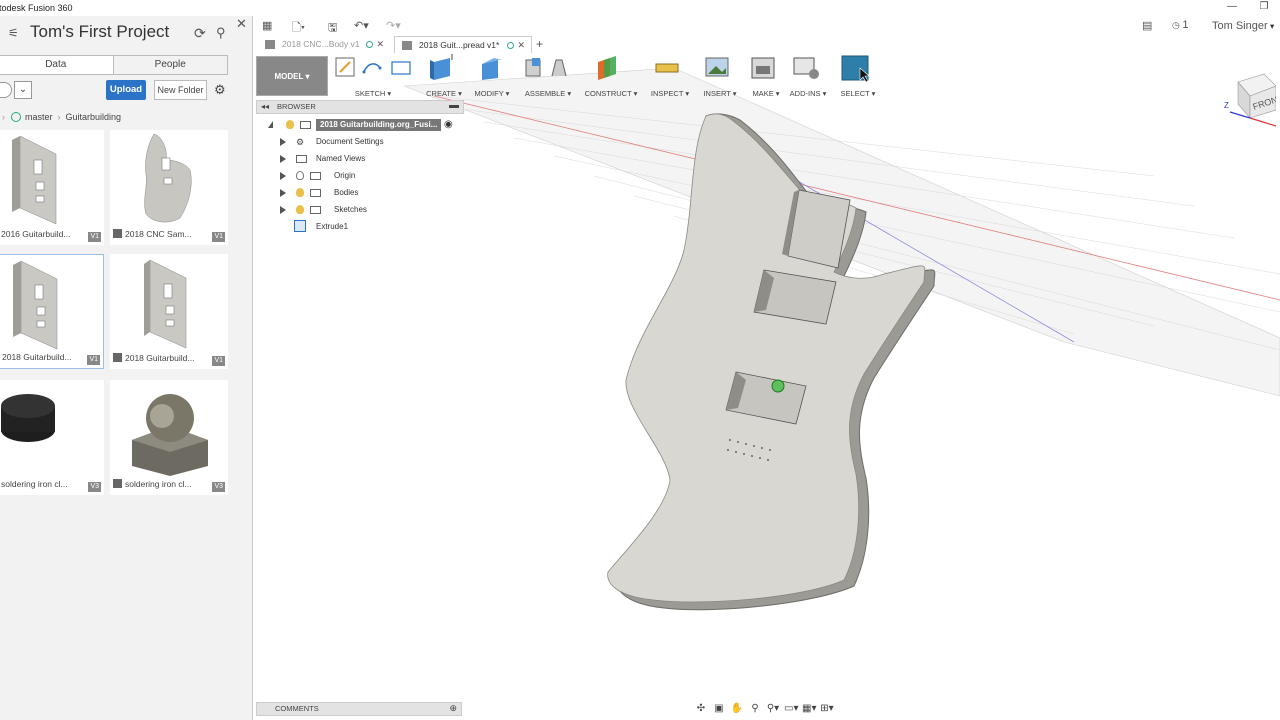 This screenshot has width=1280, height=720. Describe the element at coordinates (180, 90) in the screenshot. I see `new-folder-button: New Folder` at that location.